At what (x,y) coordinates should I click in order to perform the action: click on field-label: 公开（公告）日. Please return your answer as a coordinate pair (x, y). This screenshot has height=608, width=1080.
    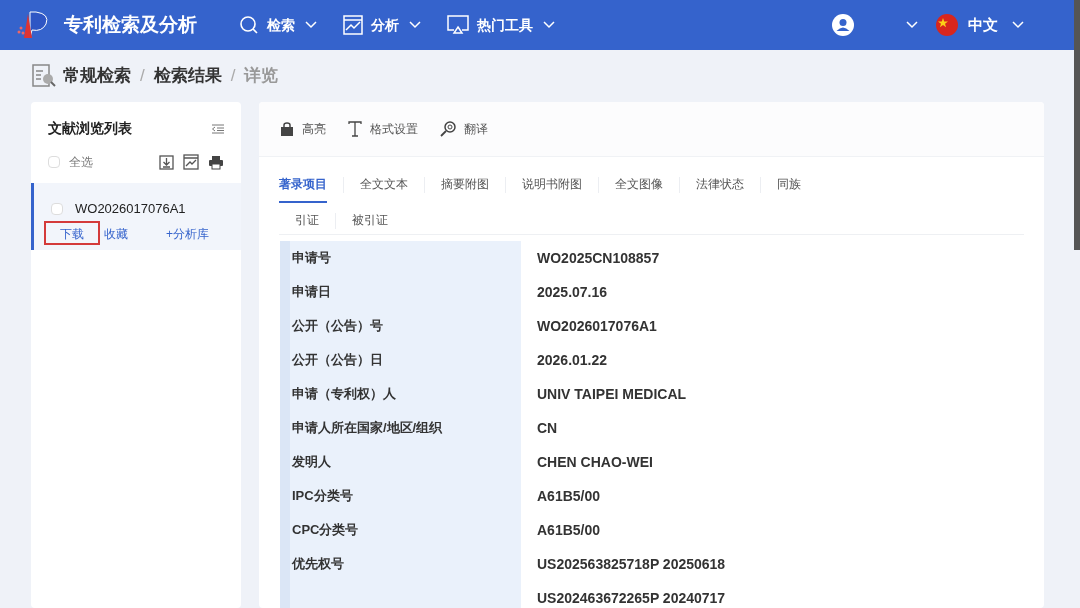
    Looking at the image, I should click on (337, 360).